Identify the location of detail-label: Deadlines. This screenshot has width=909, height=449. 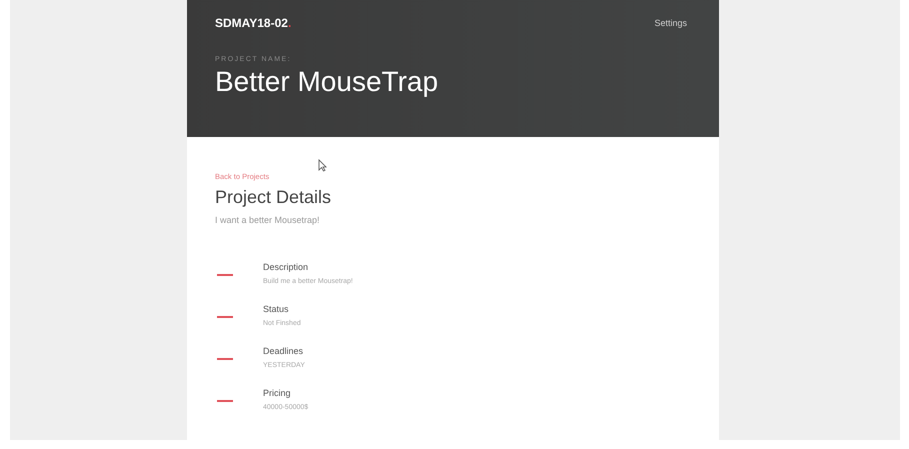
(283, 351).